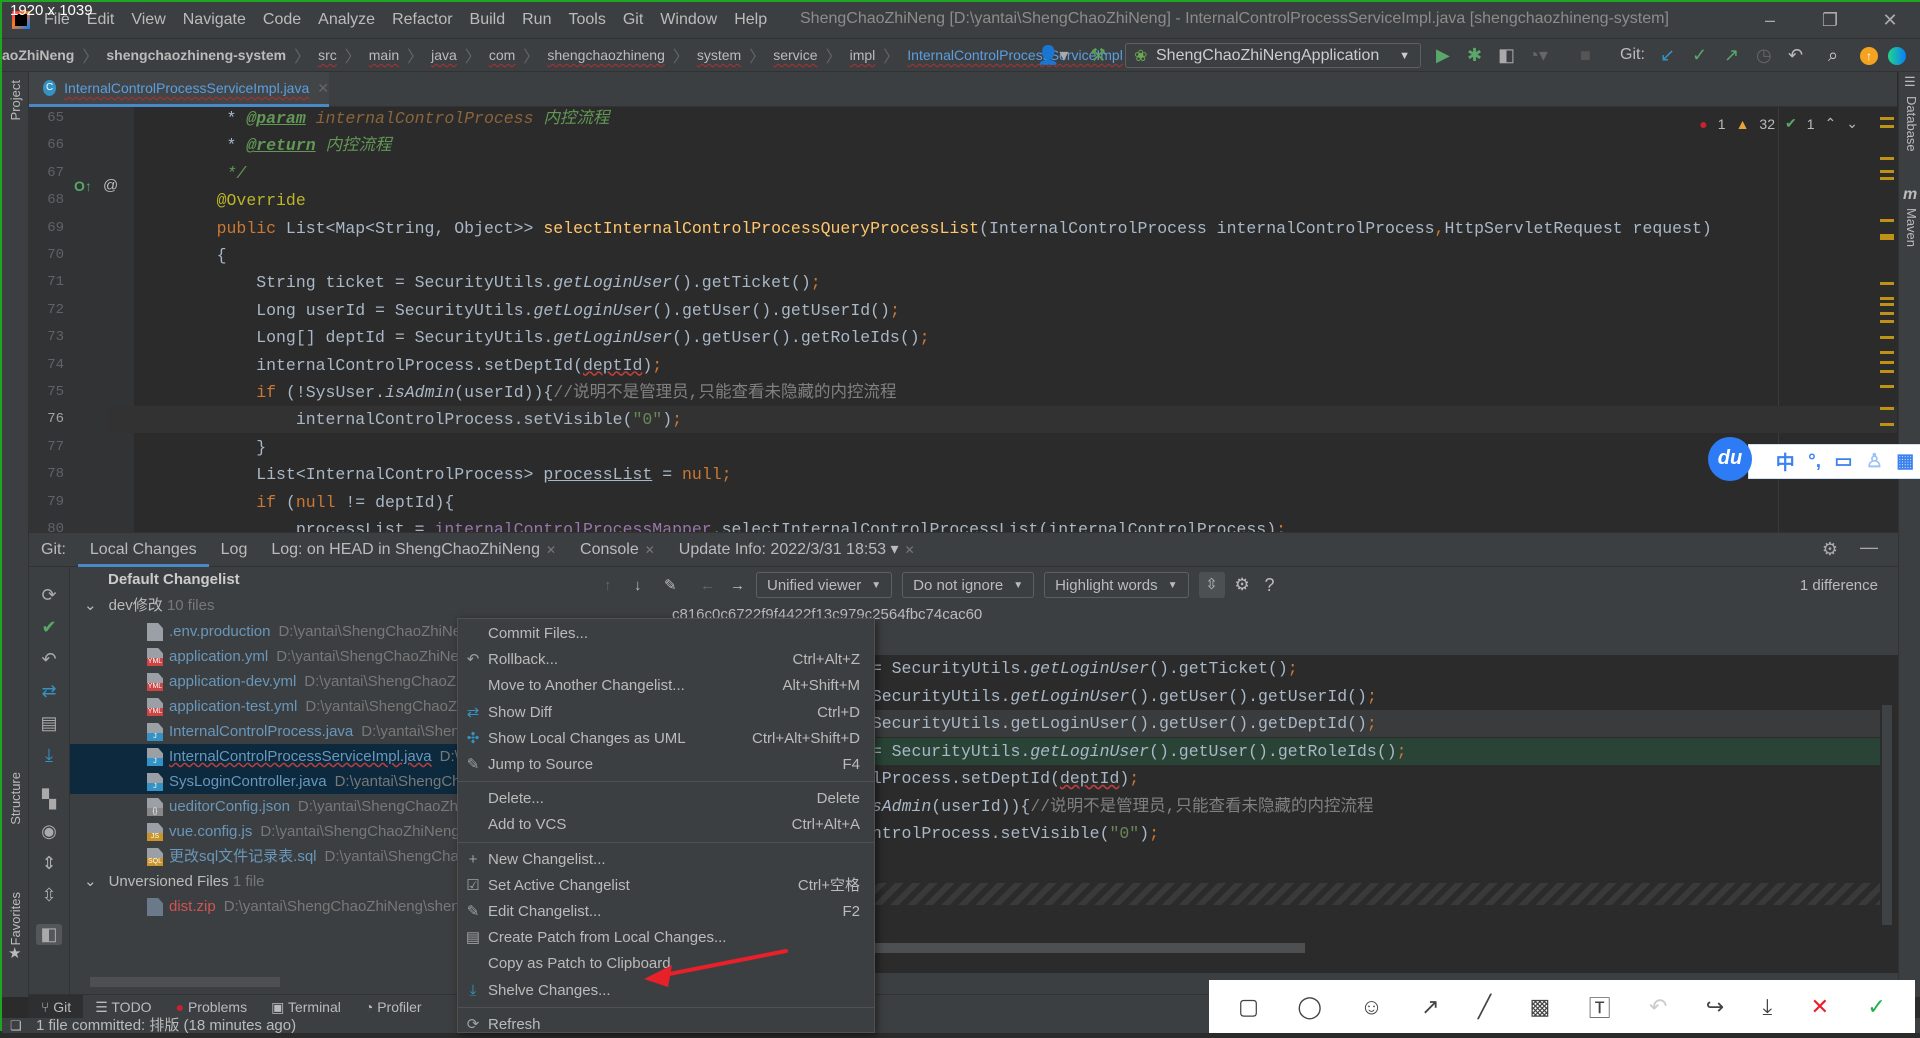 This screenshot has width=1920, height=1038. What do you see at coordinates (214, 20) in the screenshot?
I see `menu-navigate: Navigate` at bounding box center [214, 20].